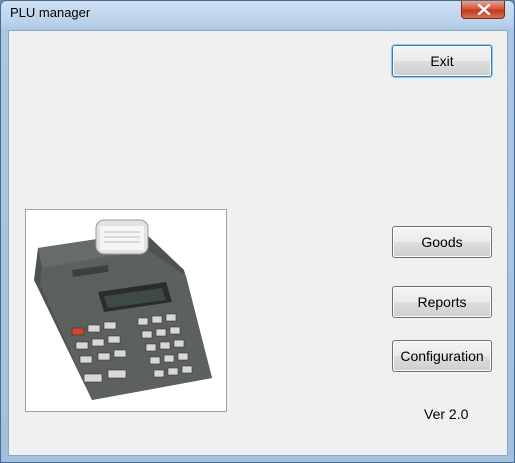 This screenshot has width=515, height=463. Describe the element at coordinates (442, 302) in the screenshot. I see `reports-button: Reports` at that location.